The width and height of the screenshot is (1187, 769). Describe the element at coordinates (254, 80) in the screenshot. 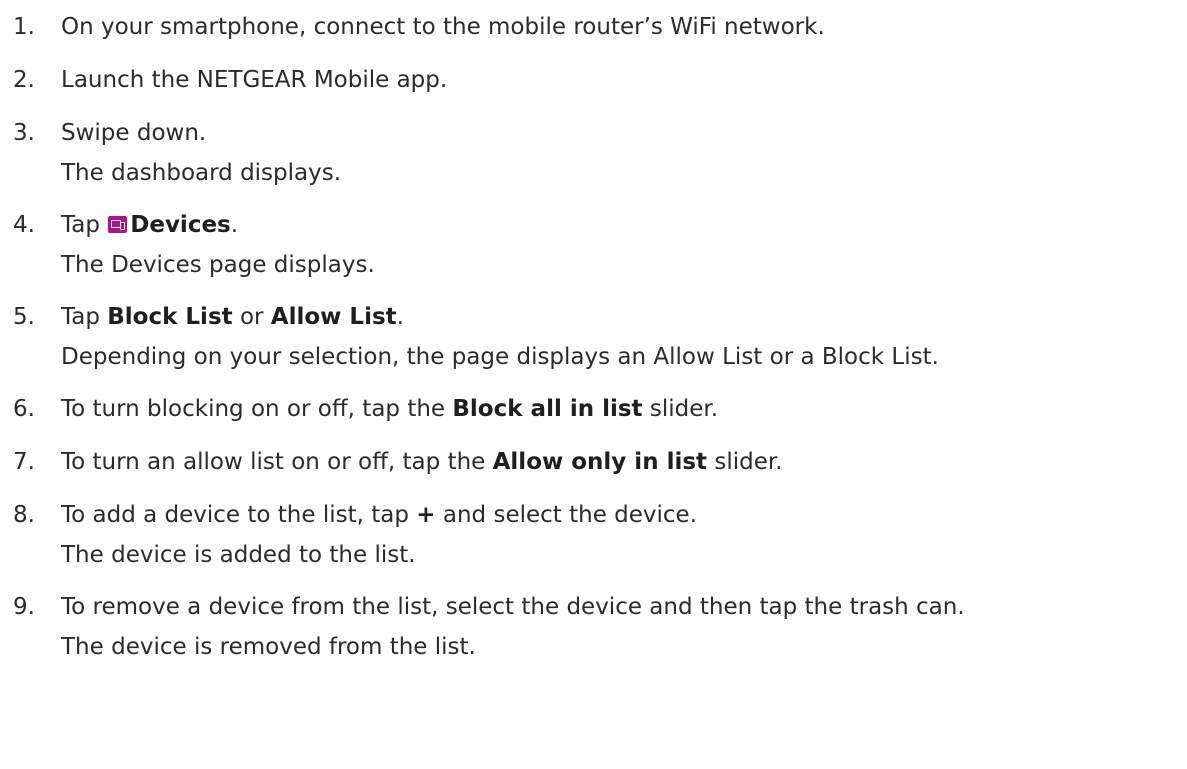

I see `step-text: Launch the NETGEAR Mobile app.` at that location.